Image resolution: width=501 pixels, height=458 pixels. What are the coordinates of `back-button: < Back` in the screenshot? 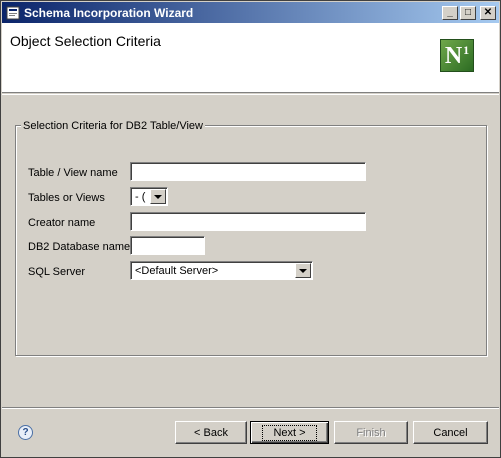 It's located at (211, 432).